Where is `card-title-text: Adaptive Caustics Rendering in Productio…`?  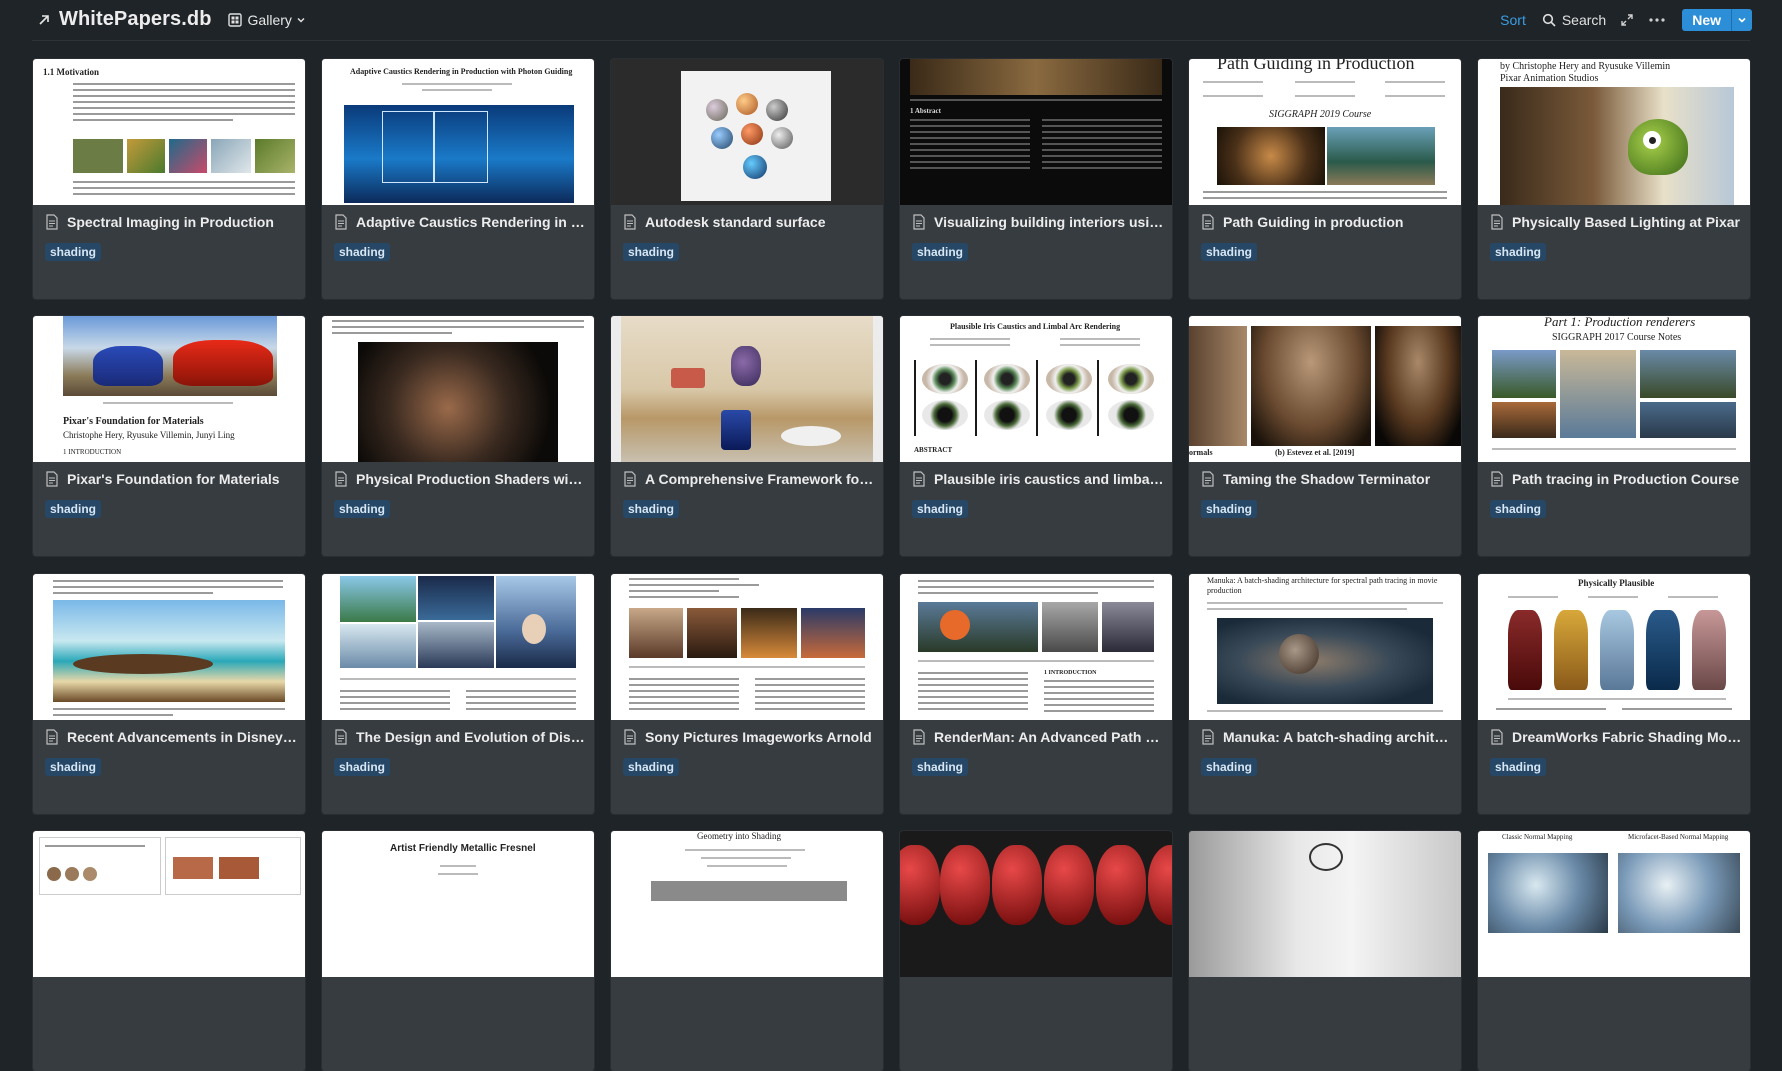 card-title-text: Adaptive Caustics Rendering in Productio… is located at coordinates (471, 222).